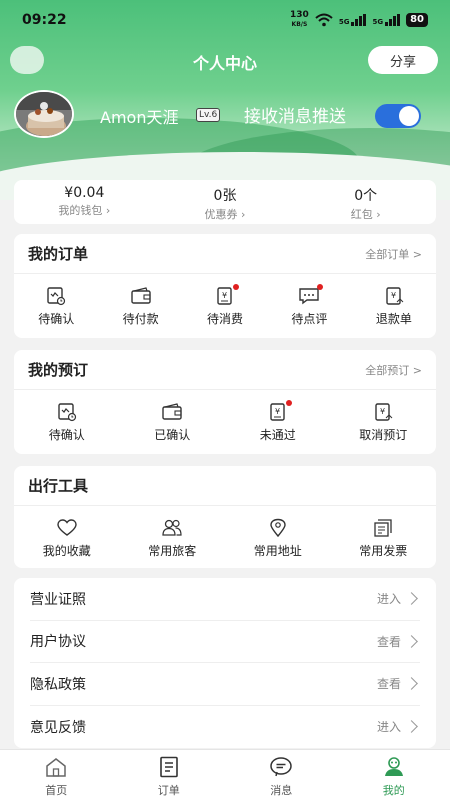  I want to click on booking-cancel: ¥ 取消预订, so click(384, 422).